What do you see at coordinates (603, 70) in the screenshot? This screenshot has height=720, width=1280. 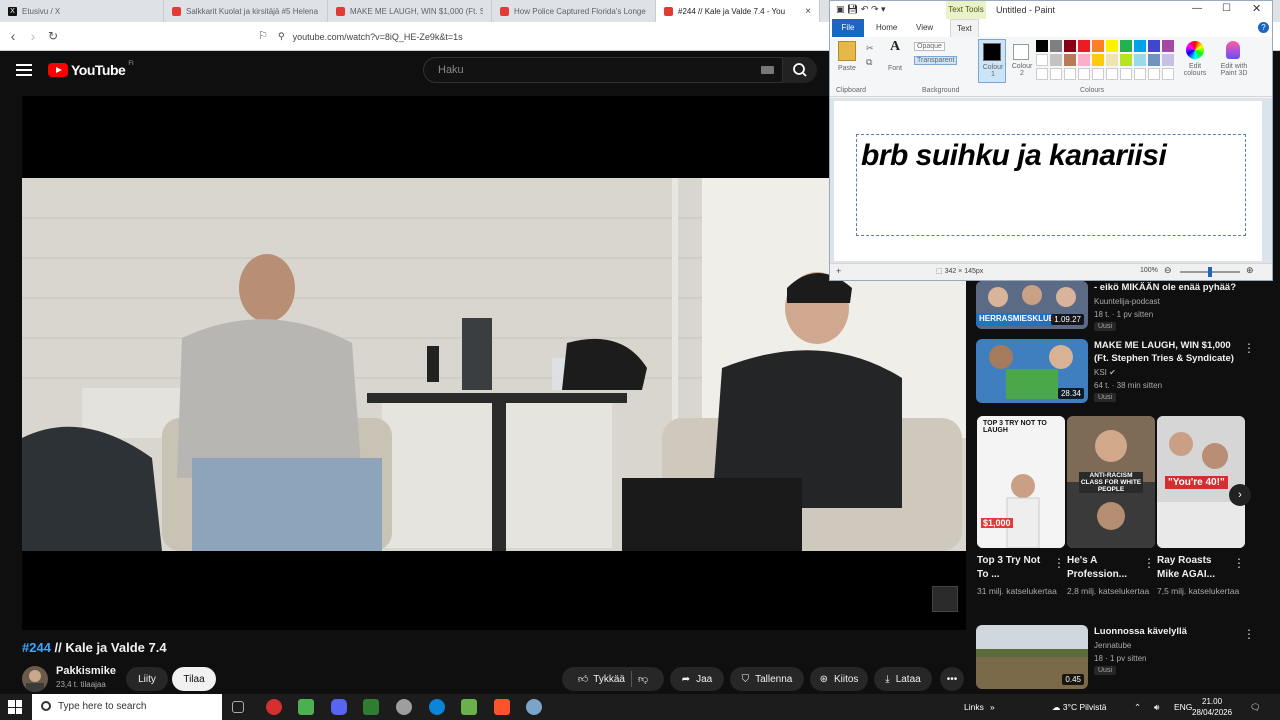 I see `search-input: Haku` at bounding box center [603, 70].